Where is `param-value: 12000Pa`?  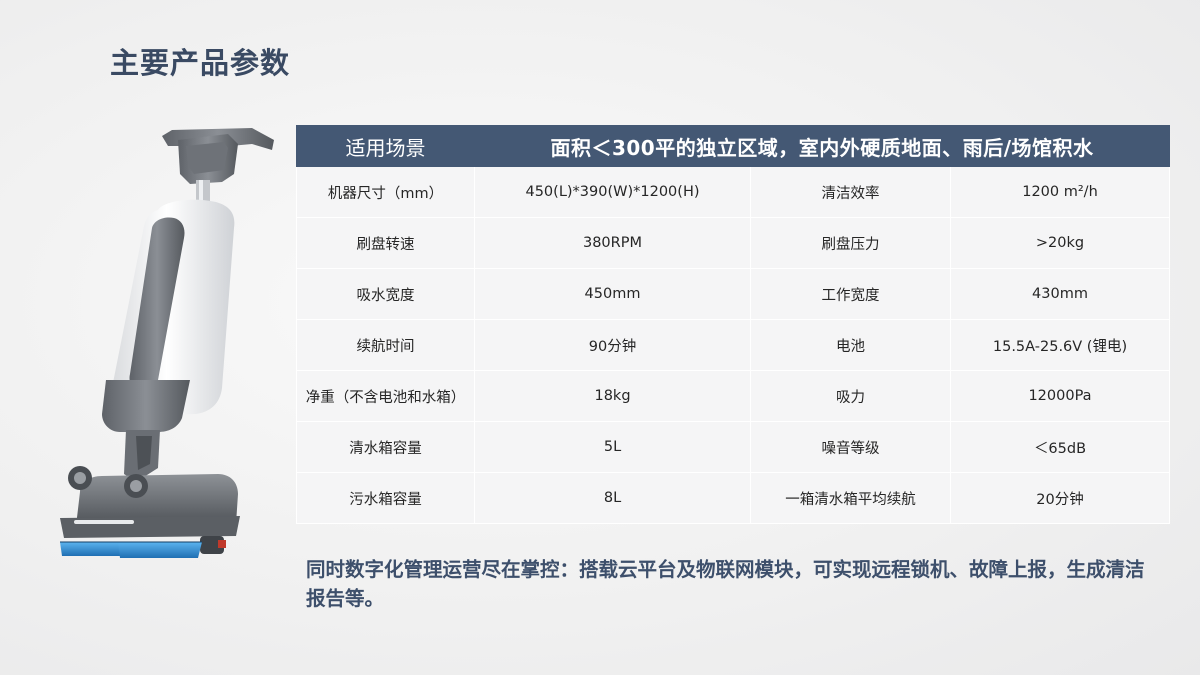
param-value: 12000Pa is located at coordinates (1060, 396).